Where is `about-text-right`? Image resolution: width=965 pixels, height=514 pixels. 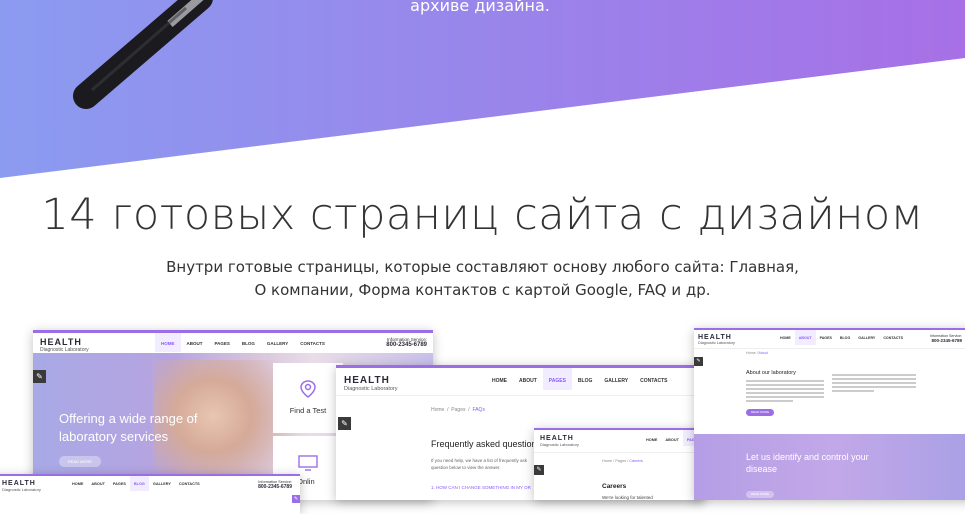
about-text-right is located at coordinates (874, 383).